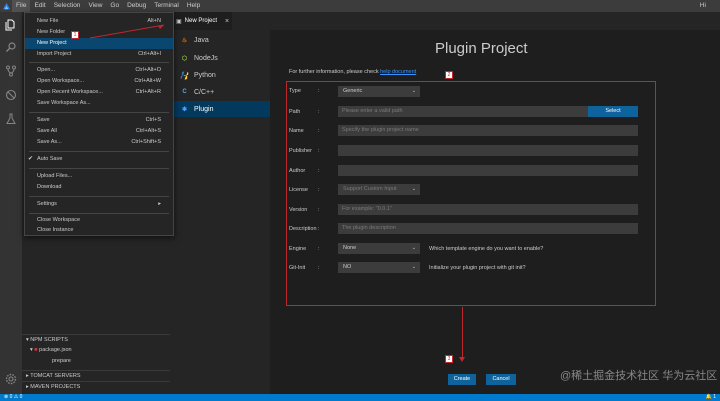 This screenshot has height=401, width=720. I want to click on menu-item-download: Download, so click(99, 187).